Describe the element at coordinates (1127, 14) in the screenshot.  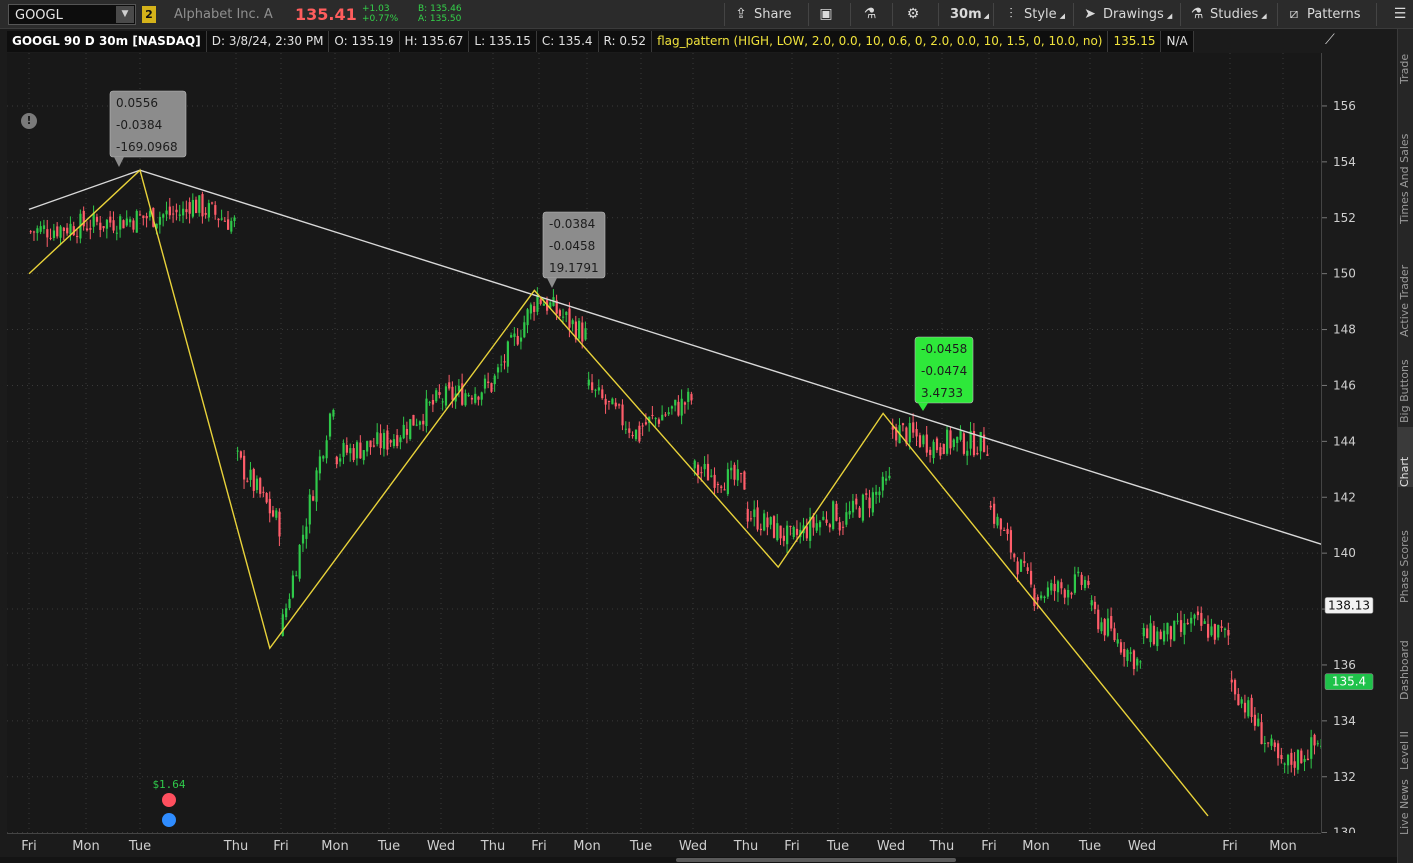
I see `drawings-button: ➤ Drawings ◢` at that location.